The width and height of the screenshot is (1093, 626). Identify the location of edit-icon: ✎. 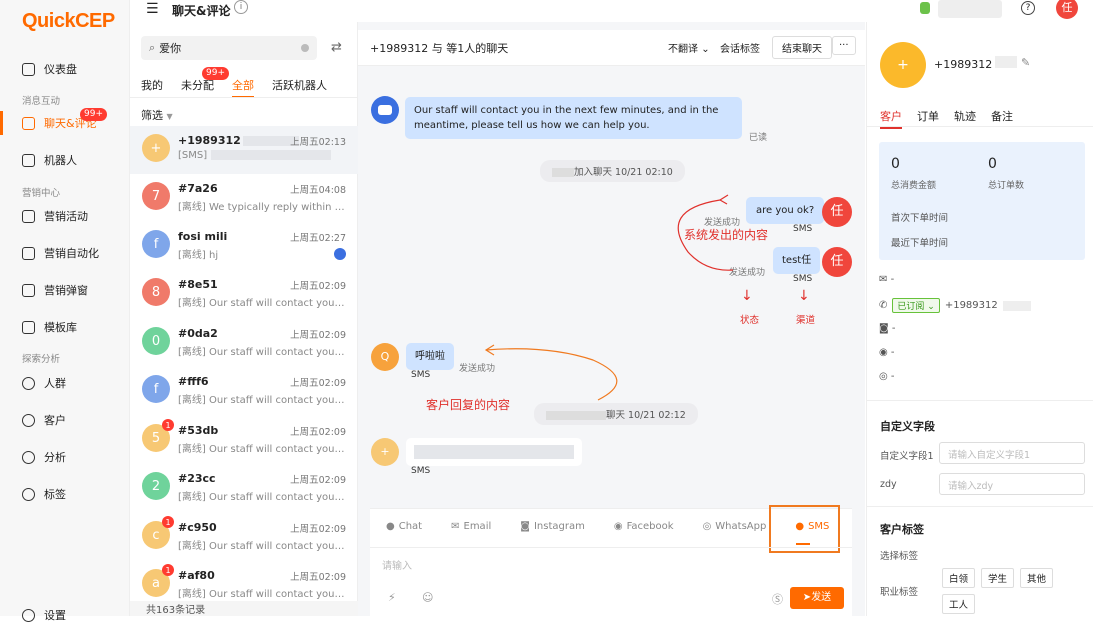
(1025, 62).